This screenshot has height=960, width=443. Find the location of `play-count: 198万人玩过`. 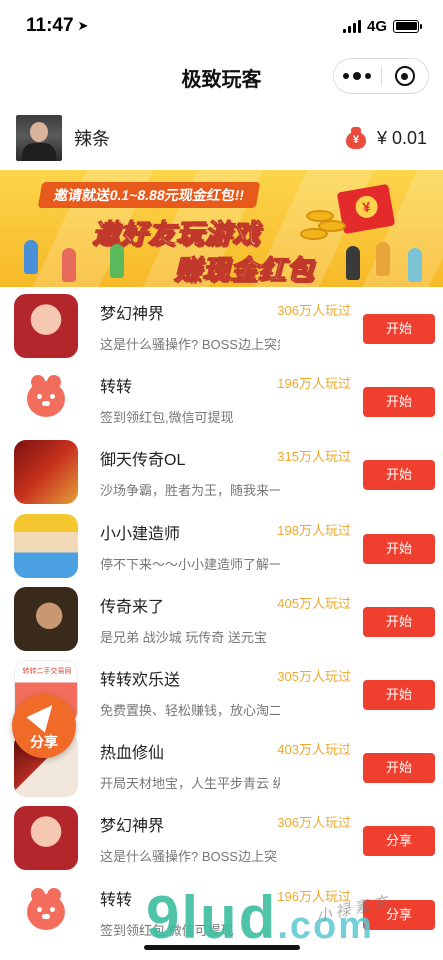

play-count: 198万人玩过 is located at coordinates (314, 530).